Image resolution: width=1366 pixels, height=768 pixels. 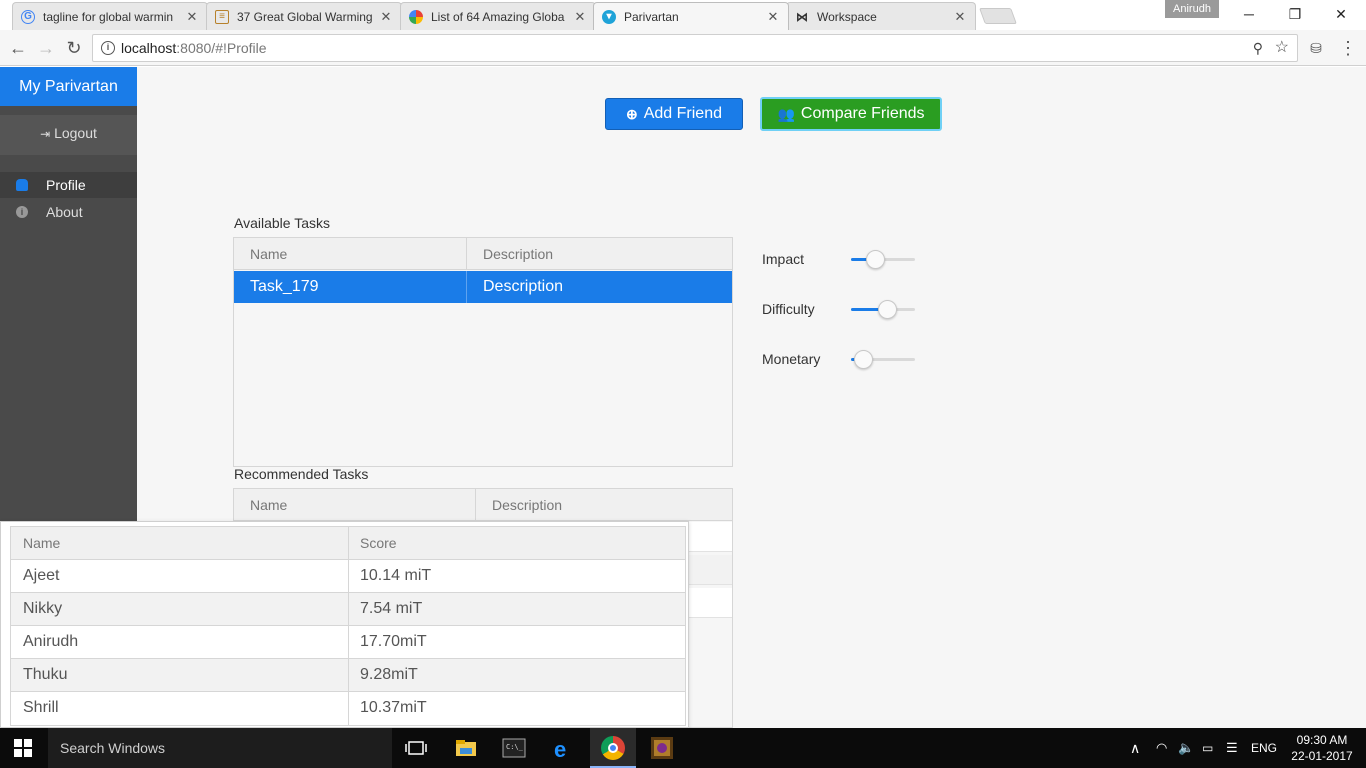 I want to click on logout-icon: ⇥, so click(x=45, y=134).